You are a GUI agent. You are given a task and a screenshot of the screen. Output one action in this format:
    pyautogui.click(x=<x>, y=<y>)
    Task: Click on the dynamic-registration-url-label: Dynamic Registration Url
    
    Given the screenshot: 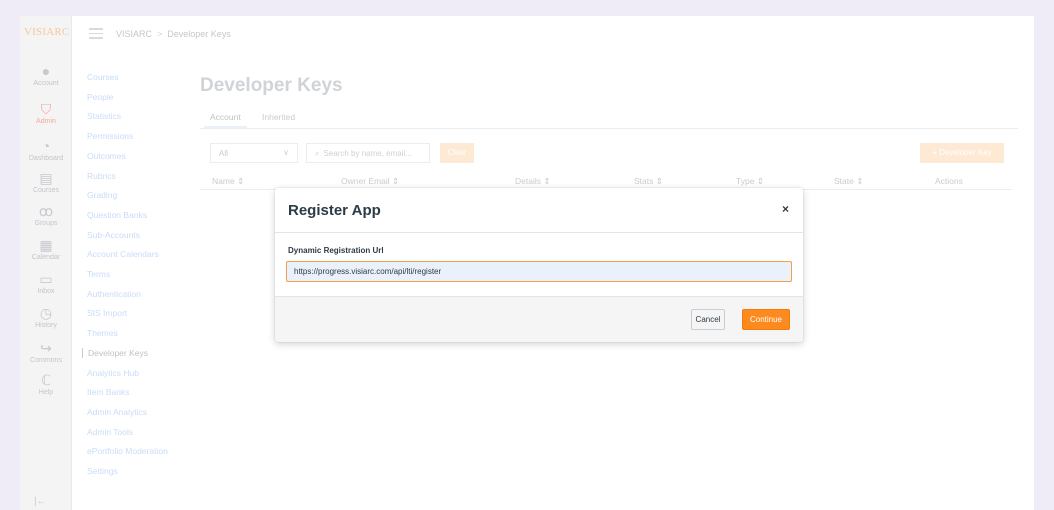 What is the action you would take?
    pyautogui.click(x=336, y=250)
    